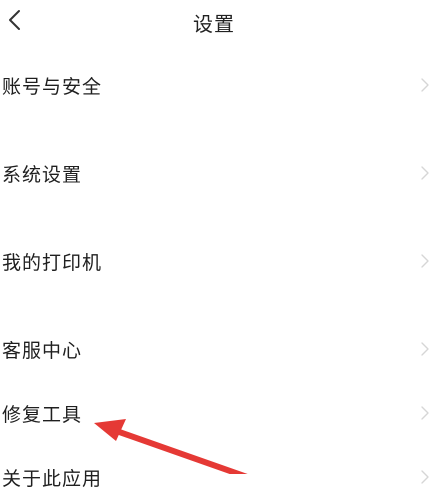 The height and width of the screenshot is (500, 434). I want to click on menu-item-label: 客服中心, so click(42, 351).